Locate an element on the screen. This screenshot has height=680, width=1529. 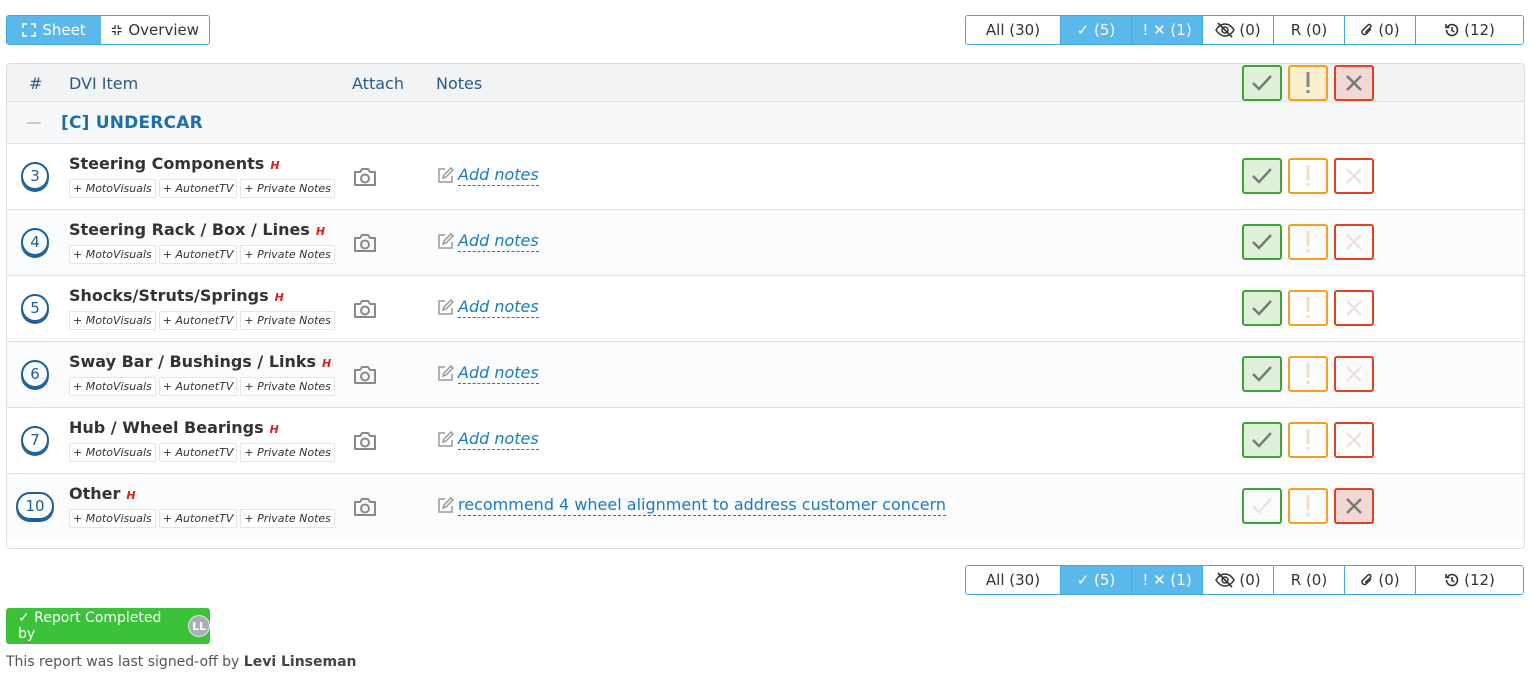
report-completed-label: ✓ Report Completed by is located at coordinates (90, 626).